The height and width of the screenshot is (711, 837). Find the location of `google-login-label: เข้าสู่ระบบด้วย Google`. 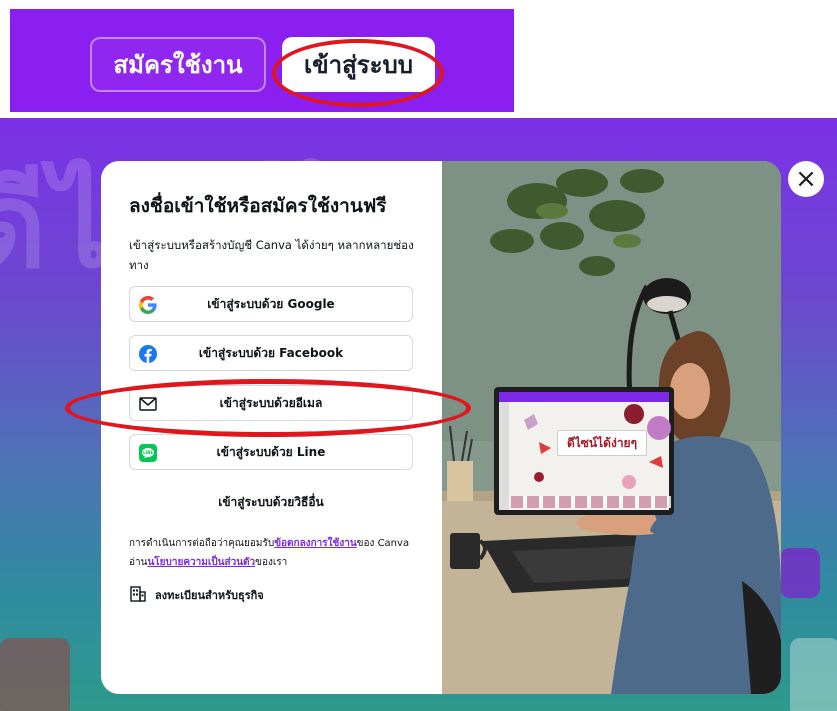

google-login-label: เข้าสู่ระบบด้วย Google is located at coordinates (271, 303).